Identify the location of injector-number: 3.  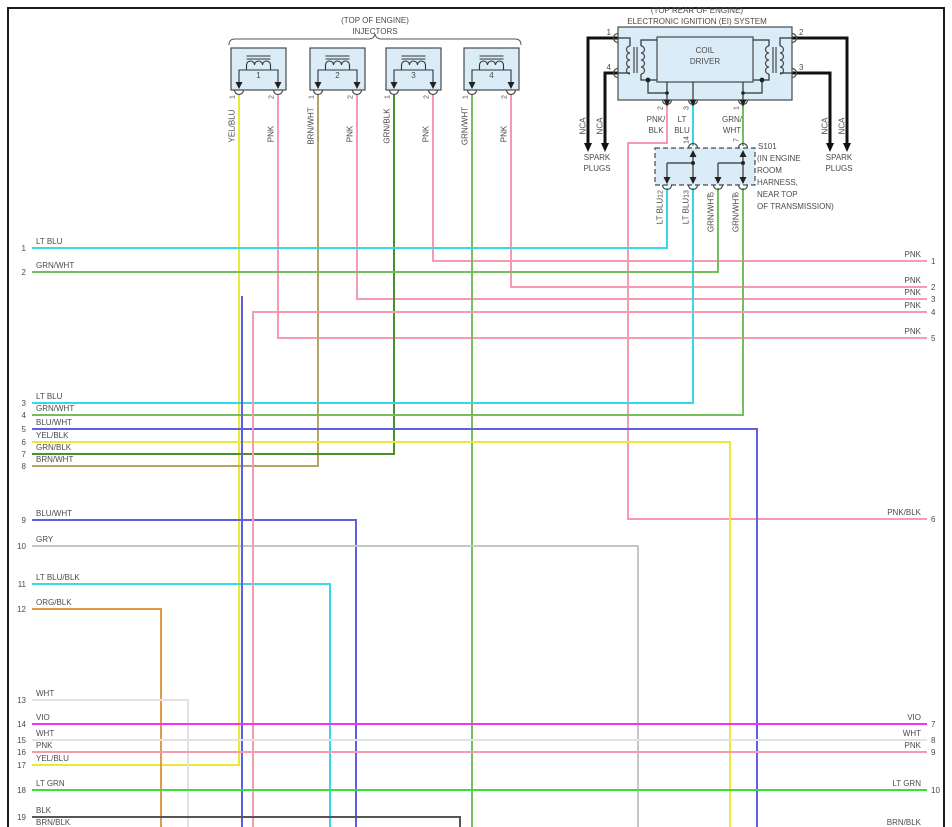
(413, 75).